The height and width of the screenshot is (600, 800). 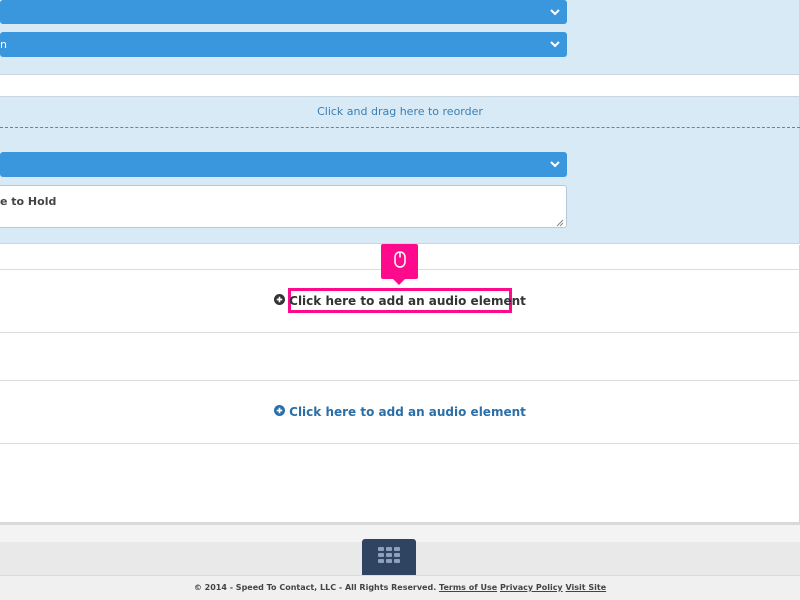 What do you see at coordinates (283, 164) in the screenshot?
I see `select-dropdown-audio-type` at bounding box center [283, 164].